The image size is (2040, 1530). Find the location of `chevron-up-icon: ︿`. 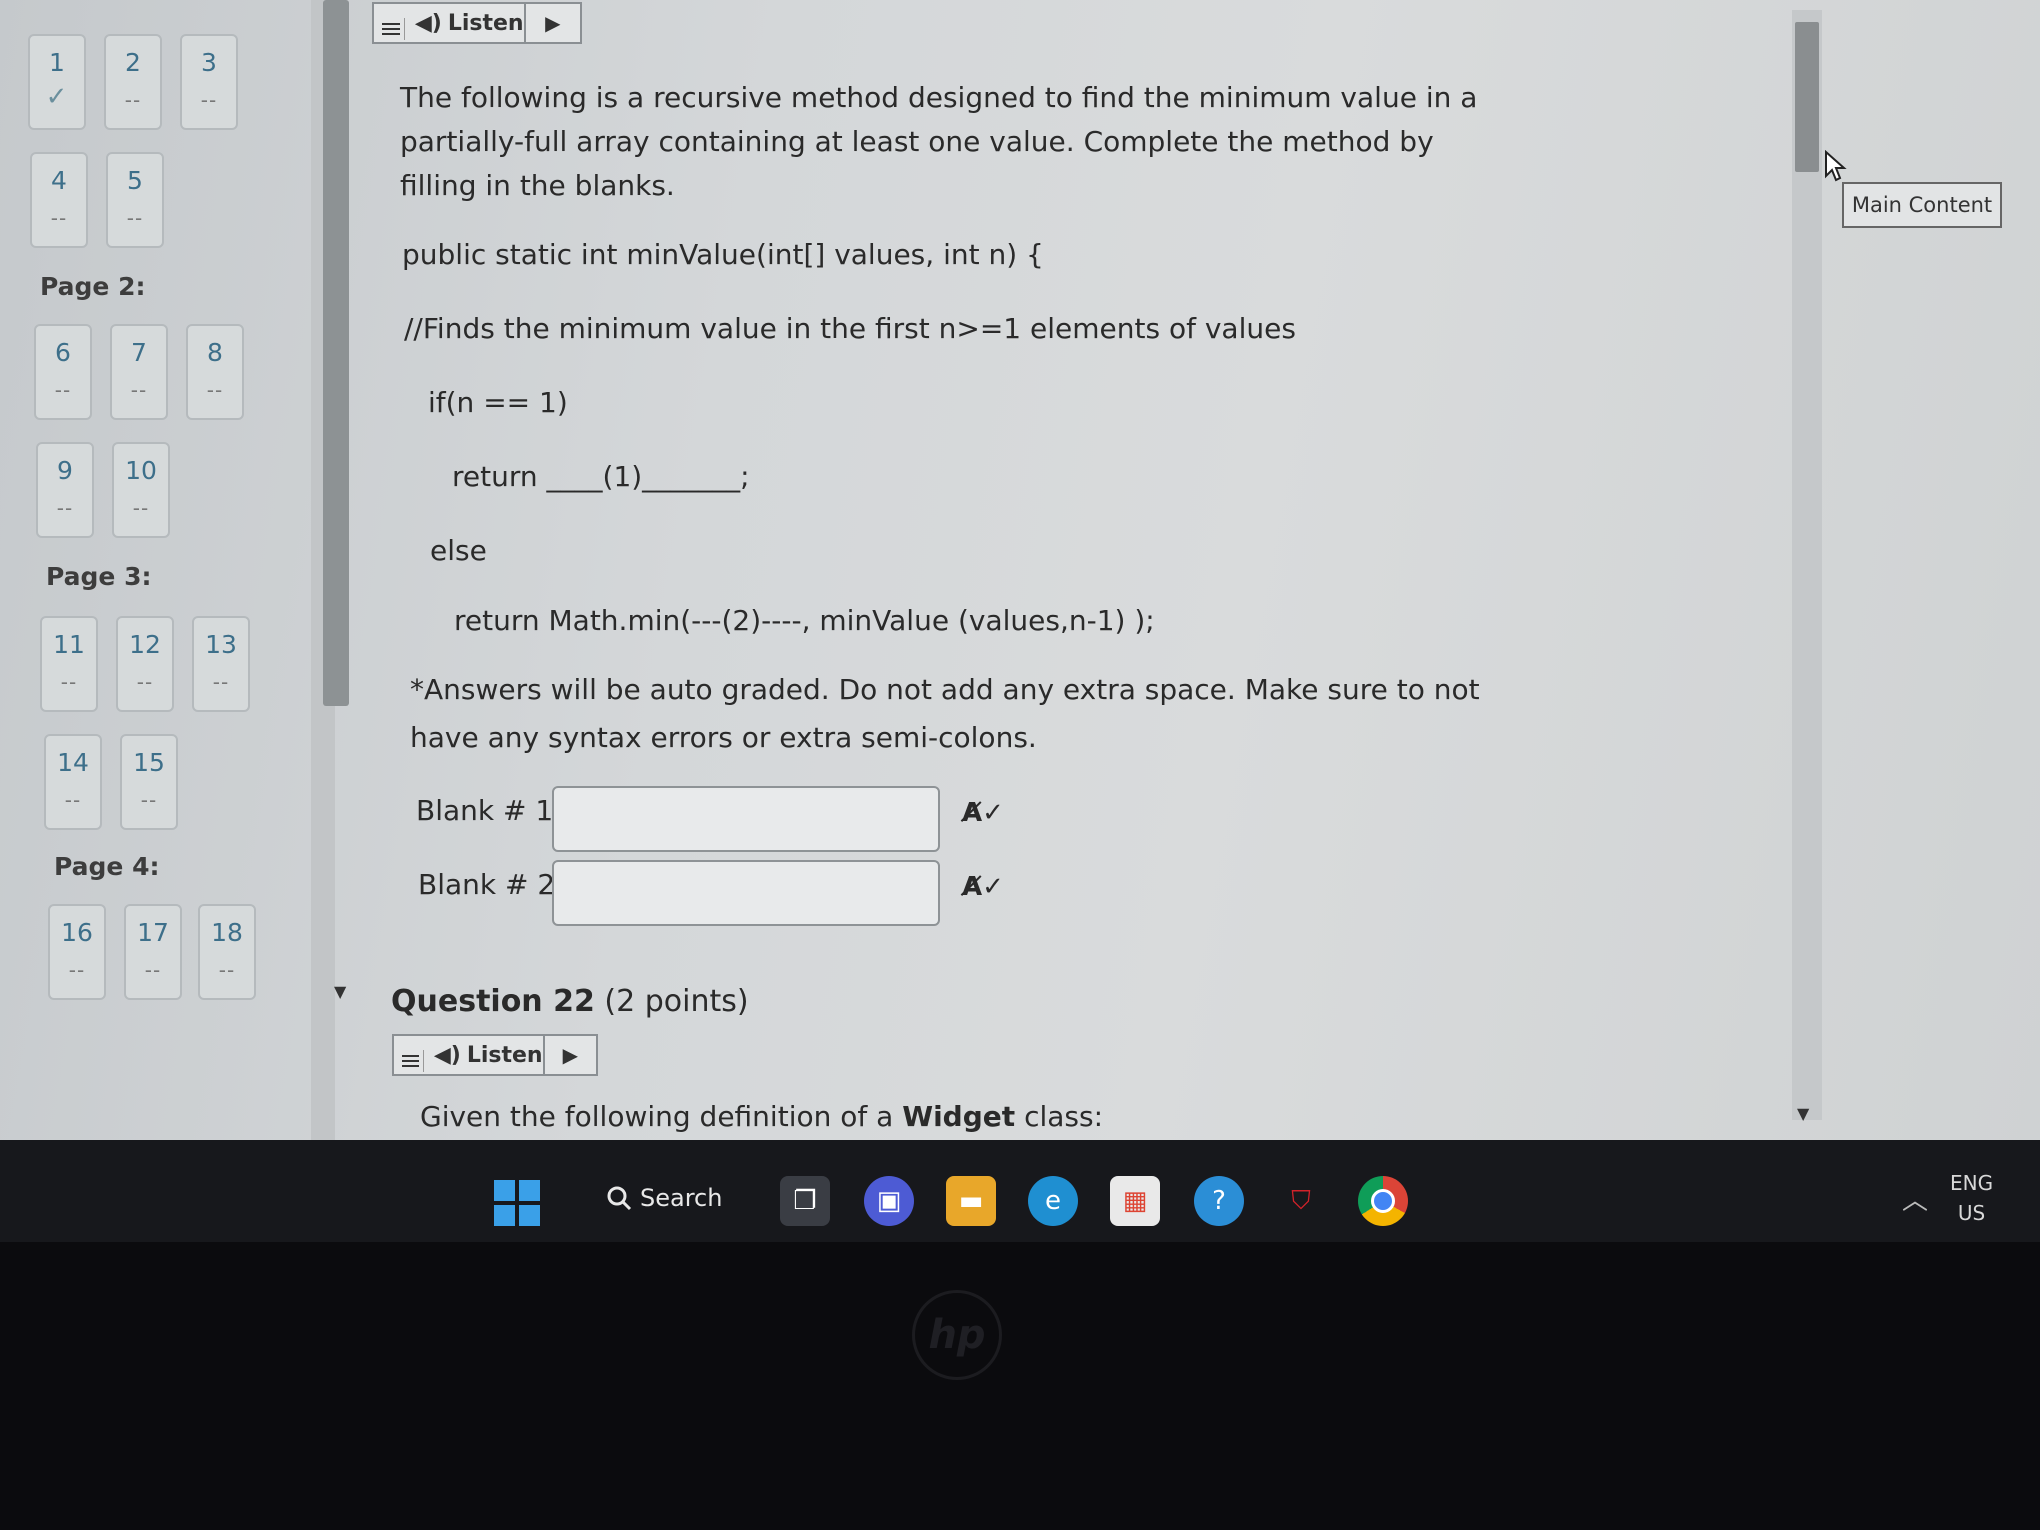

chevron-up-icon: ︿ is located at coordinates (1915, 1198).